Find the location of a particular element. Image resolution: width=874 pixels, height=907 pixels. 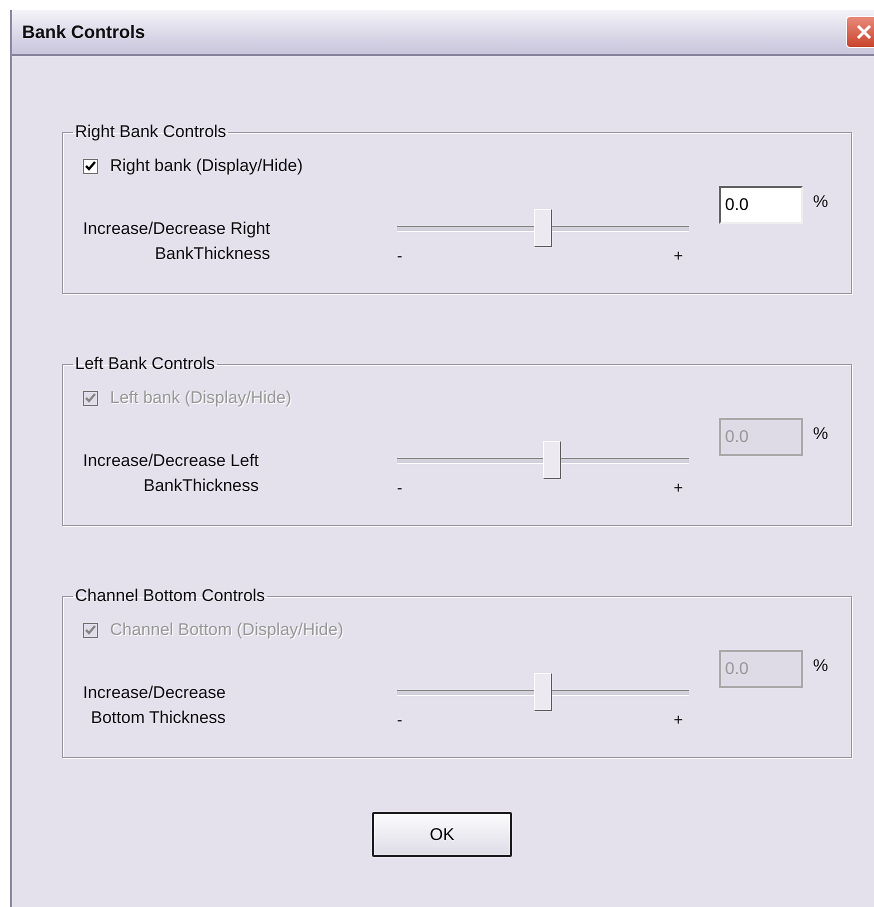

close-button is located at coordinates (860, 32).